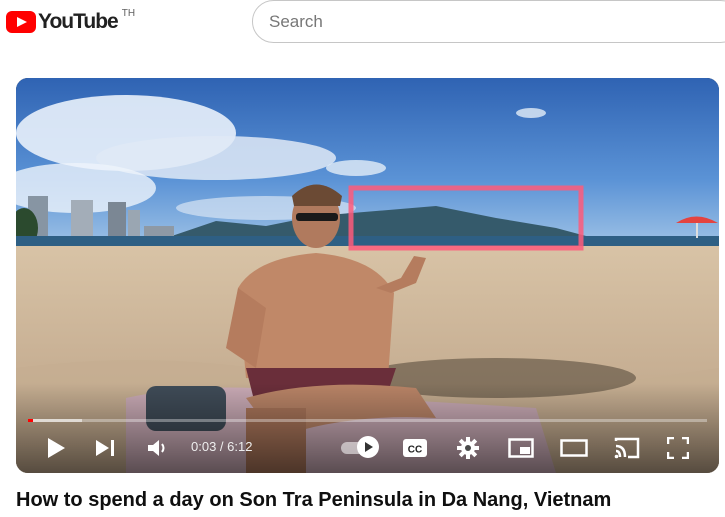 This screenshot has width=725, height=517. I want to click on next-button, so click(106, 448).